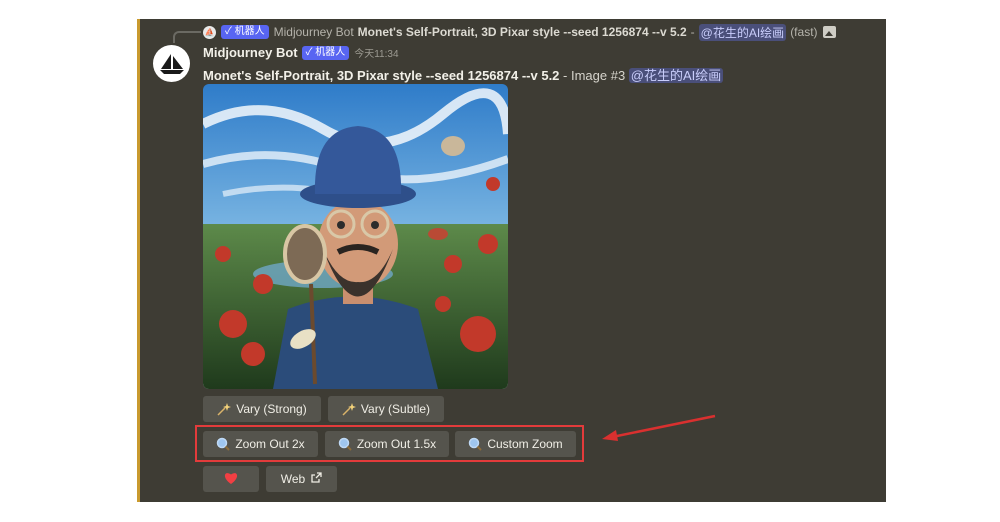 The width and height of the screenshot is (1000, 522). Describe the element at coordinates (659, 427) in the screenshot. I see `annotation-arrow` at that location.